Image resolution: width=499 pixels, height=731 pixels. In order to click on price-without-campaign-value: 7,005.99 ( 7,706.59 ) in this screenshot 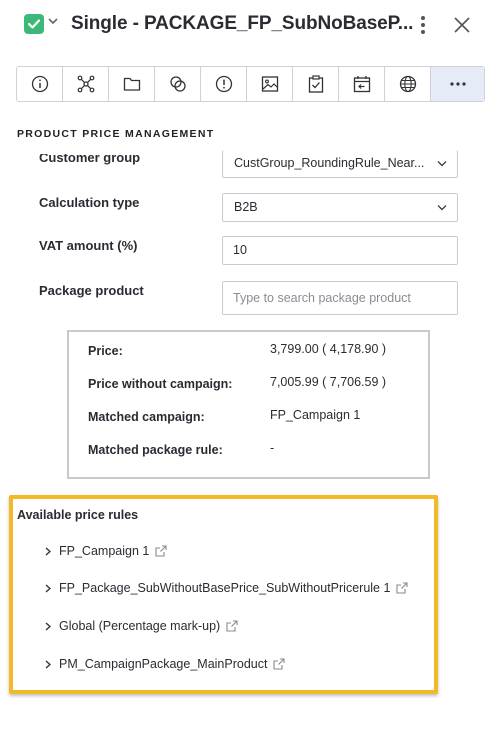, I will do `click(328, 382)`.